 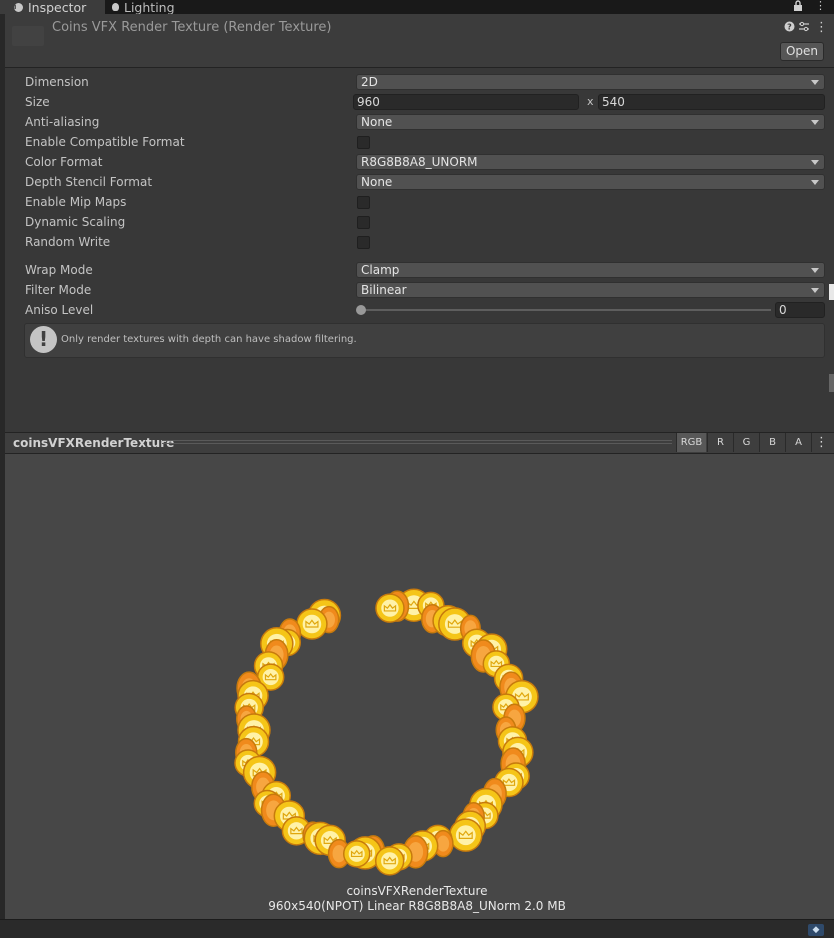 I want to click on channel-r-button: R, so click(x=720, y=442).